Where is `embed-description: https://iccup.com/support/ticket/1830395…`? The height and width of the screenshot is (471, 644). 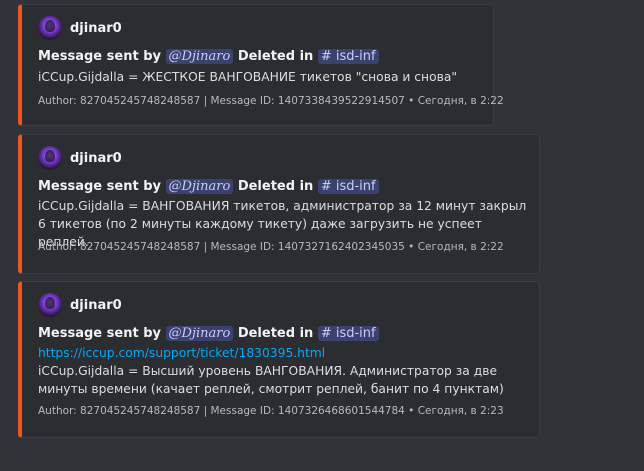
embed-description: https://iccup.com/support/ticket/1830395… is located at coordinates (283, 371).